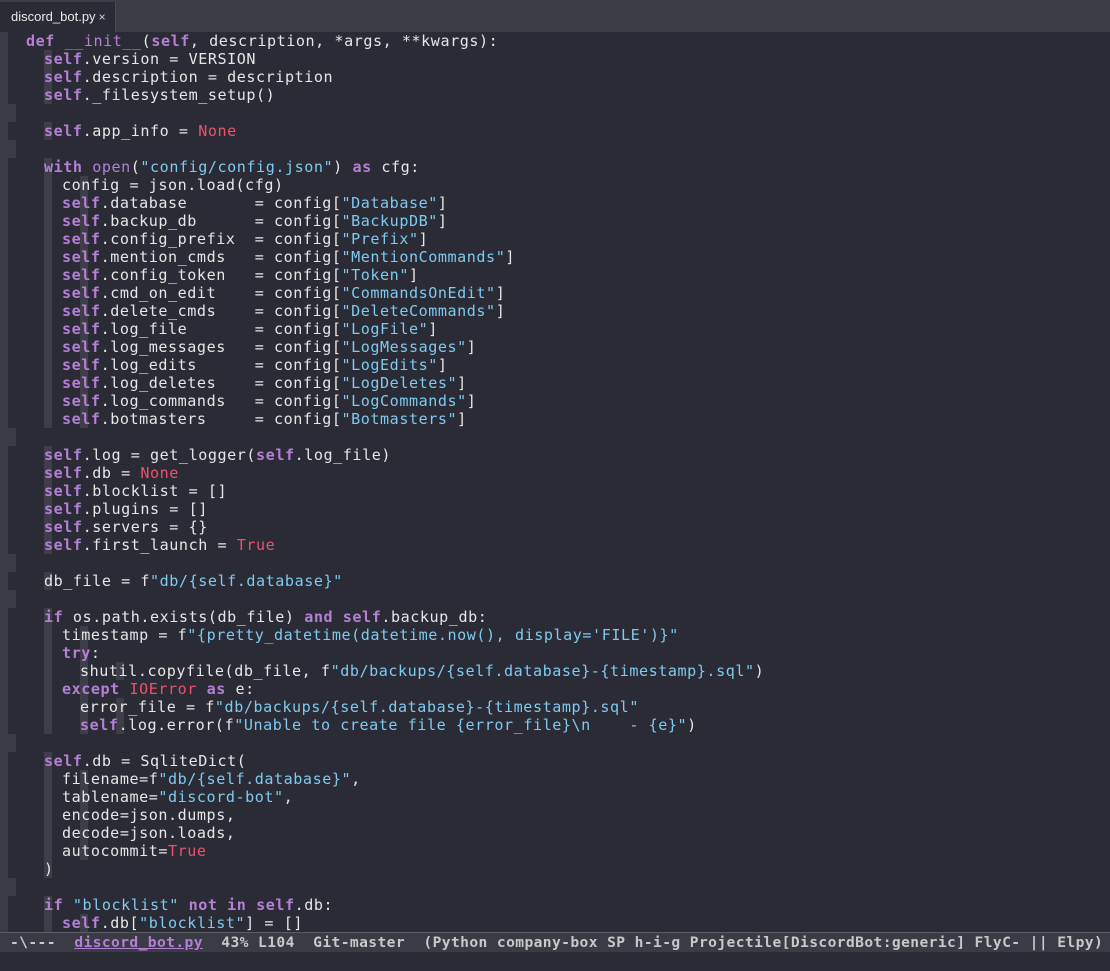 The height and width of the screenshot is (971, 1110). What do you see at coordinates (140, 131) in the screenshot?
I see `code-text: self.app_info = None` at bounding box center [140, 131].